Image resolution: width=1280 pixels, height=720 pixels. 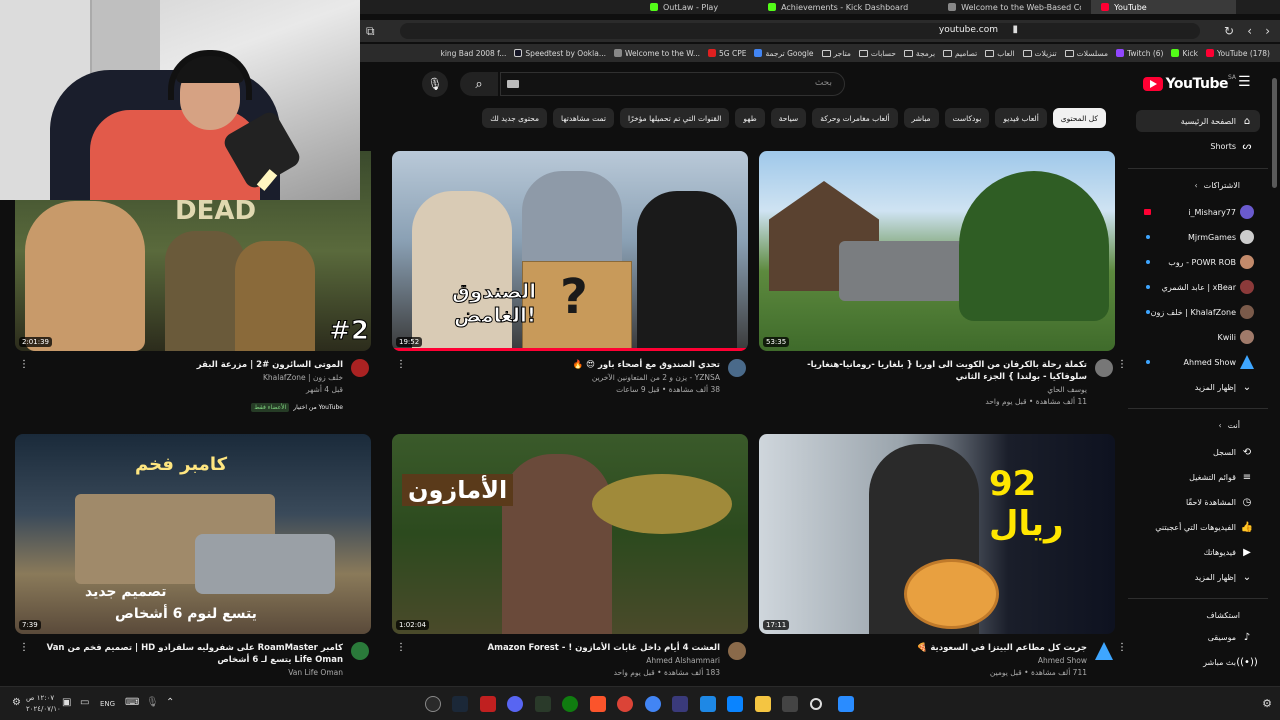 I want to click on scrollbar-thumb, so click(x=1274, y=133).